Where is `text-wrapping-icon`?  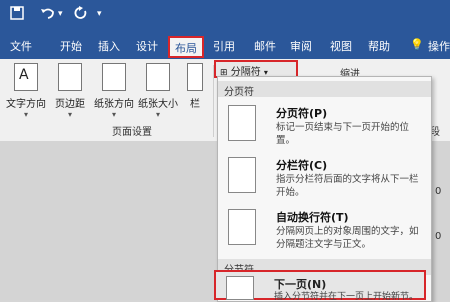 text-wrapping-icon is located at coordinates (242, 227).